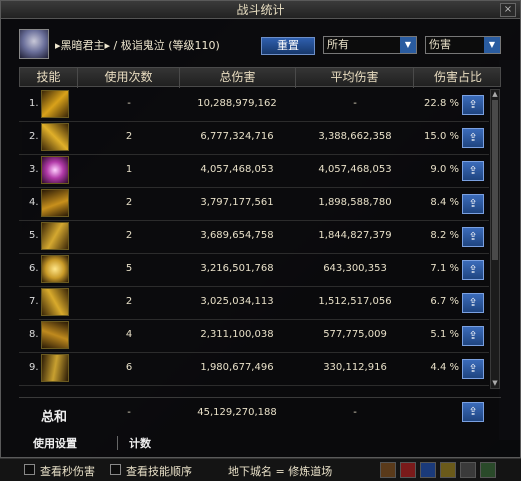 The height and width of the screenshot is (481, 521). Describe the element at coordinates (355, 78) in the screenshot. I see `col-avg: 平均伤害` at that location.